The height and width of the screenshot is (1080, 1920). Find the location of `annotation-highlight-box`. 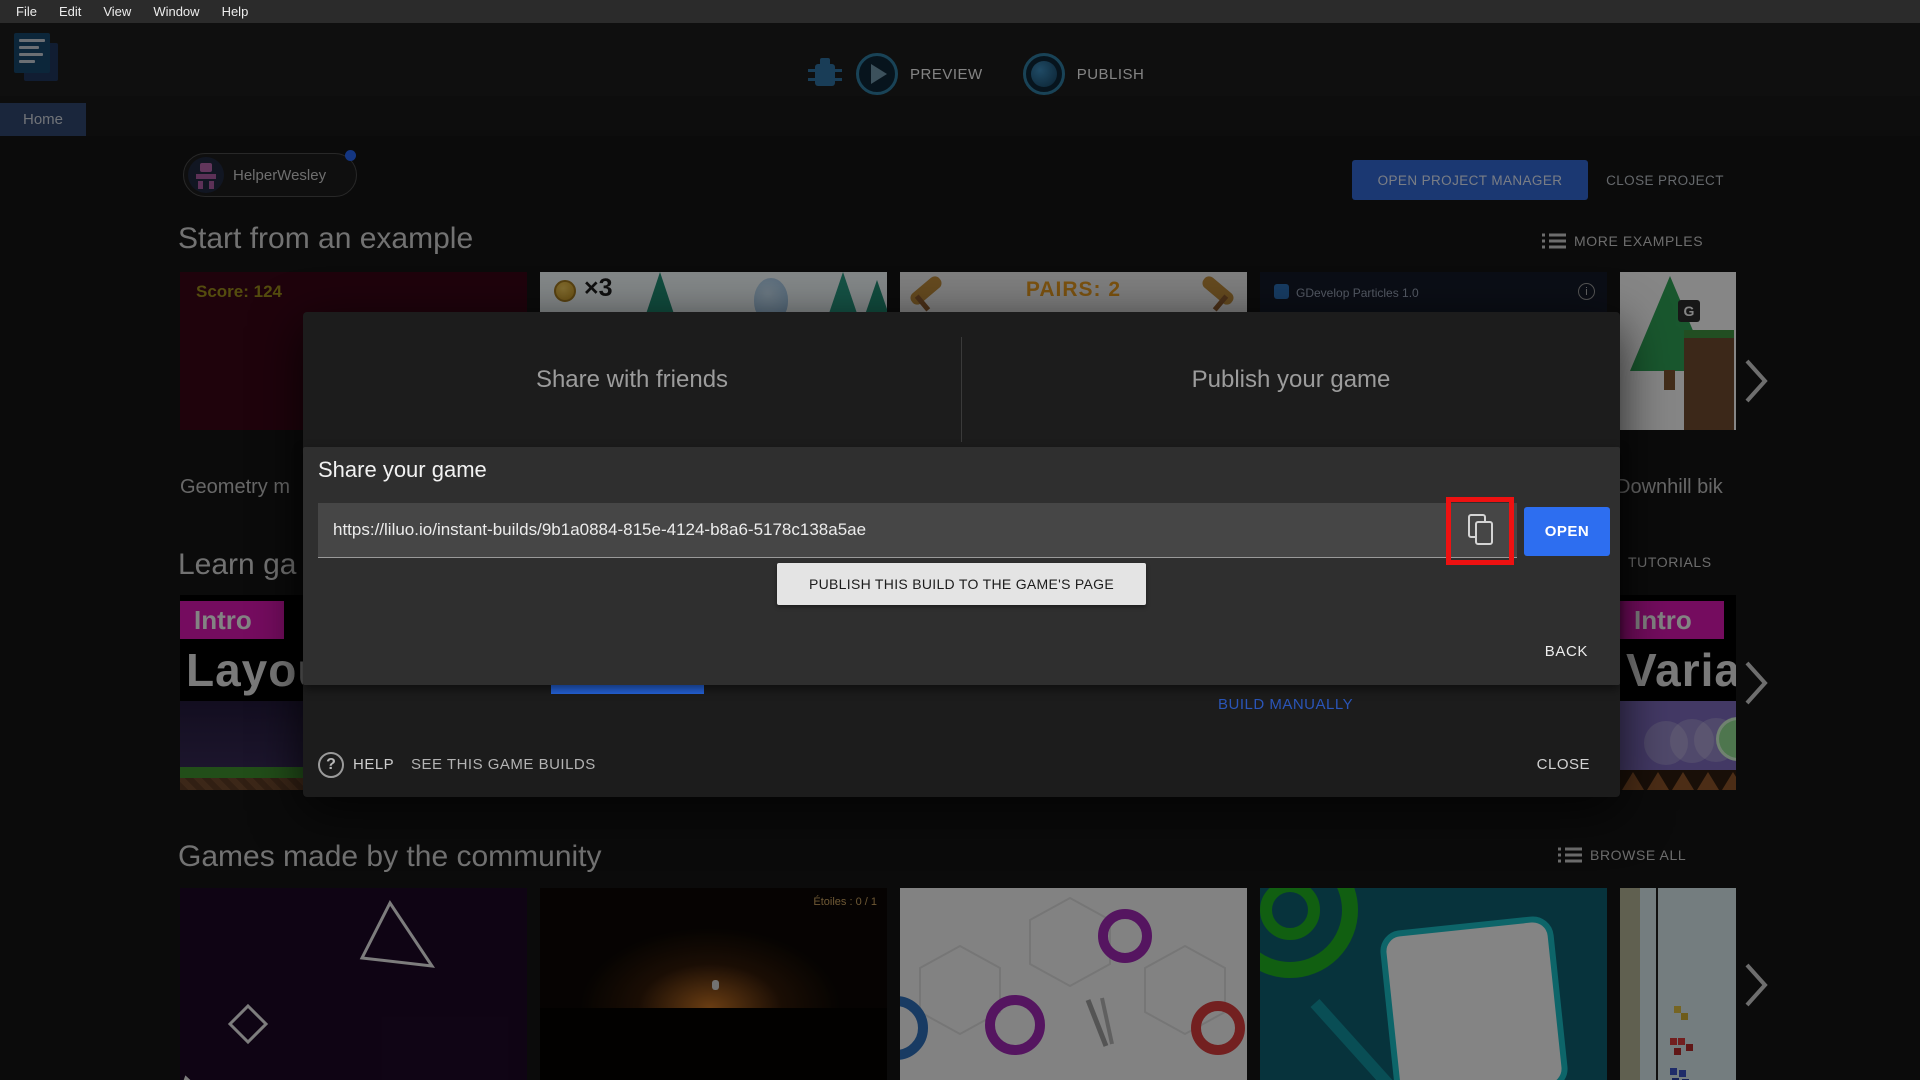

annotation-highlight-box is located at coordinates (1480, 531).